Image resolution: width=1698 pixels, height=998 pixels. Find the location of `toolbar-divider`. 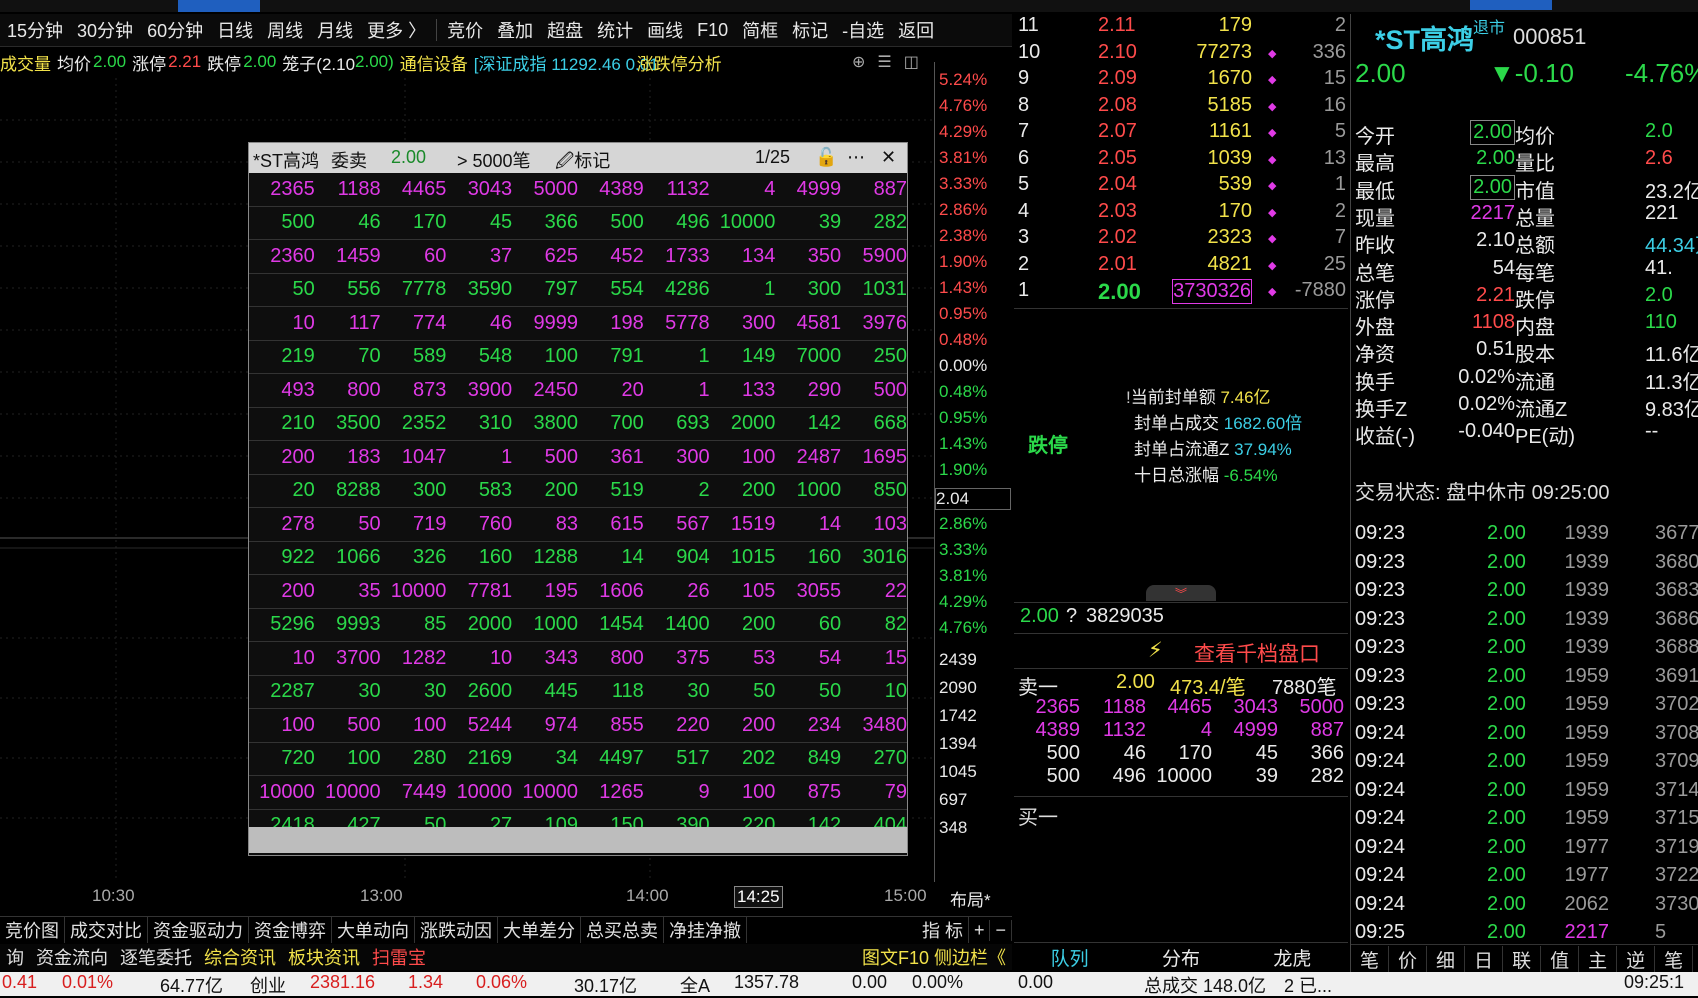

toolbar-divider is located at coordinates (437, 30).